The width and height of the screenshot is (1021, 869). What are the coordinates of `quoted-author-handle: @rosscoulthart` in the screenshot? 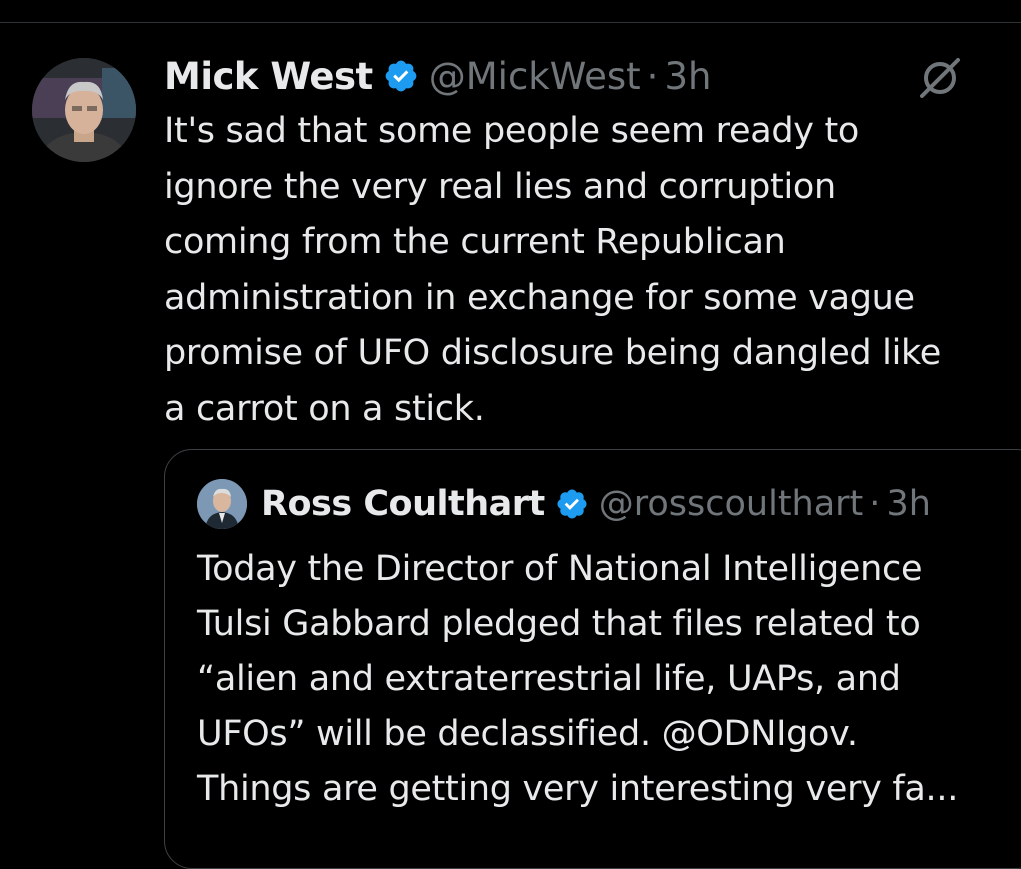 It's located at (731, 504).